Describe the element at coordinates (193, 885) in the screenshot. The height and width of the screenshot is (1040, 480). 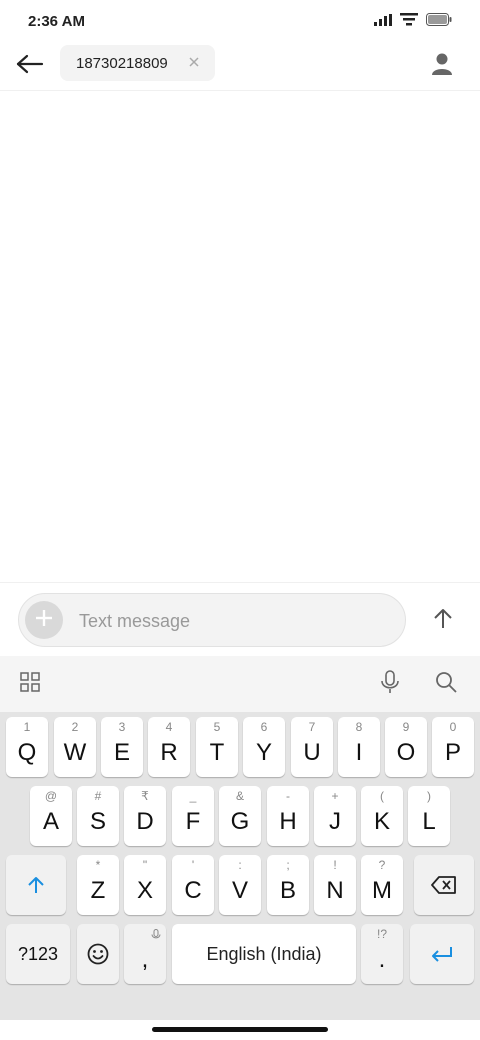
I see `key-c: ' C` at that location.